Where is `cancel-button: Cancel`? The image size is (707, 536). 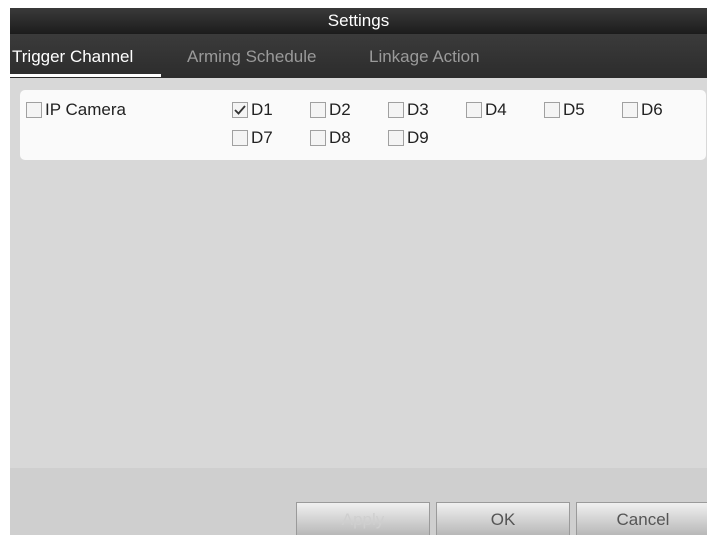 cancel-button: Cancel is located at coordinates (641, 518).